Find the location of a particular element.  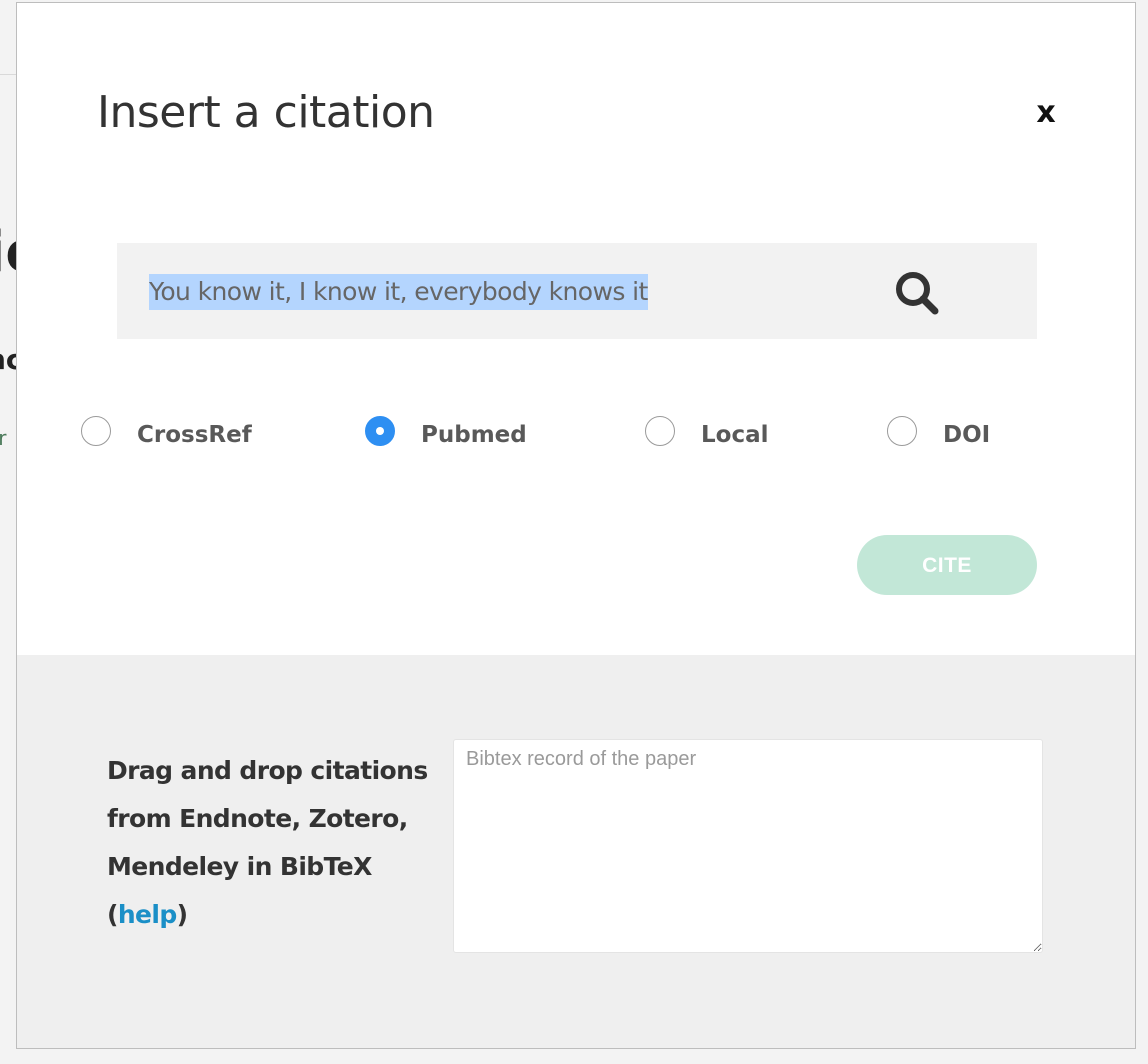

help-link: help is located at coordinates (147, 914).